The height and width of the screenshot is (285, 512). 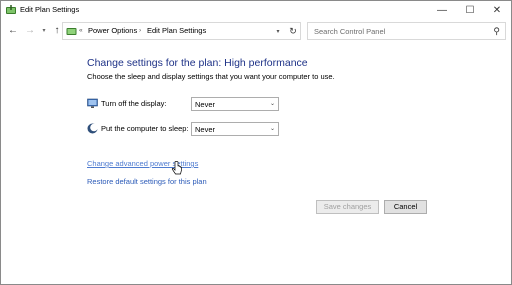 What do you see at coordinates (293, 31) in the screenshot?
I see `refresh-button: ↻` at bounding box center [293, 31].